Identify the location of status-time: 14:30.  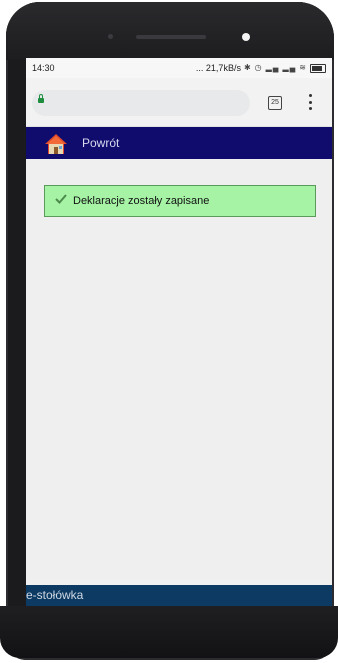
(43, 68).